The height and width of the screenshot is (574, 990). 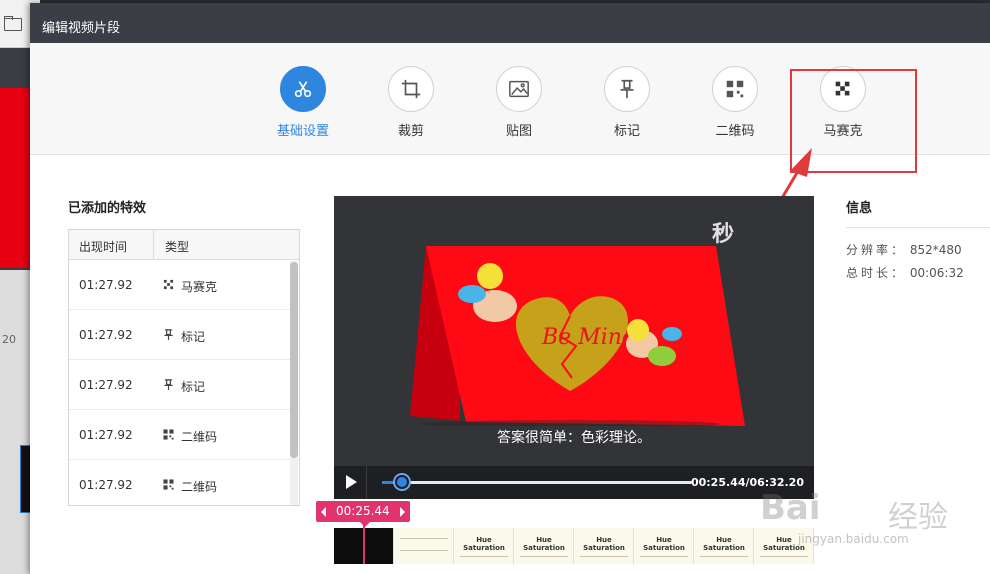 I want to click on effects-list-title: 已添加的特效, so click(x=107, y=208).